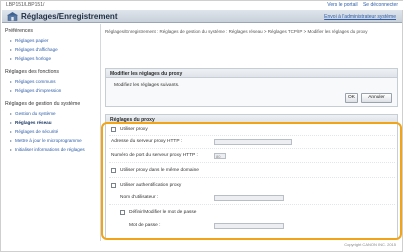  I want to click on port-input: 80, so click(220, 156).